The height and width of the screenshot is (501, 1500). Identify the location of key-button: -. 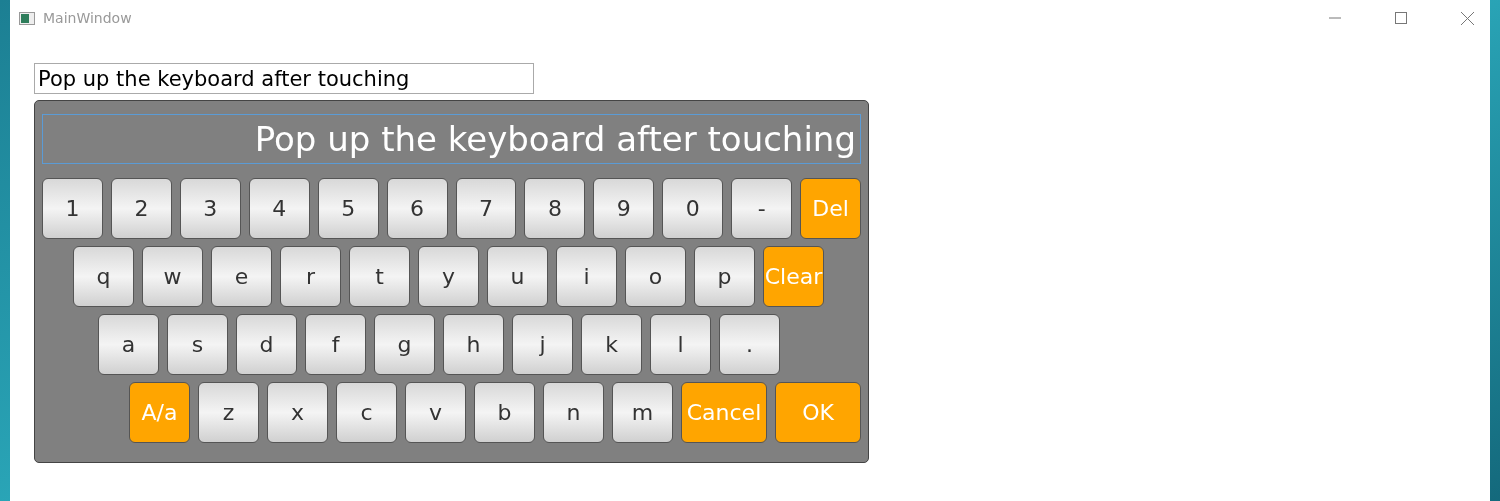
(762, 208).